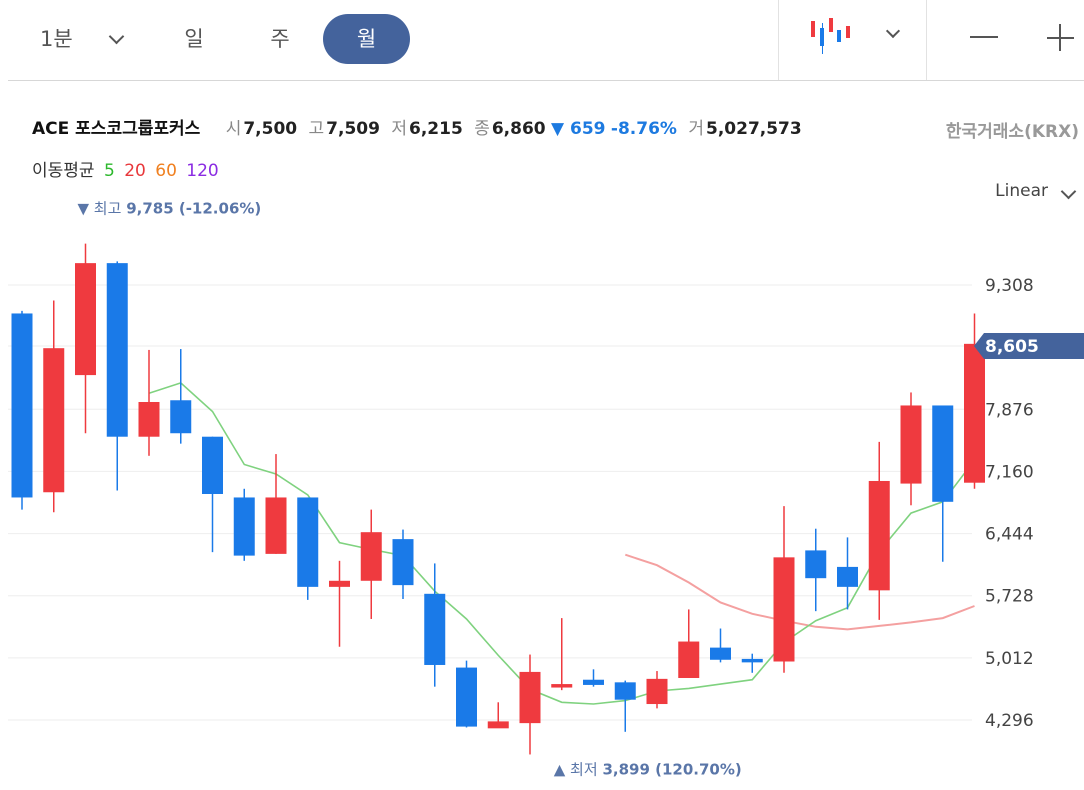 Image resolution: width=1084 pixels, height=790 pixels. I want to click on current-price-label: 8,605, so click(1012, 347).